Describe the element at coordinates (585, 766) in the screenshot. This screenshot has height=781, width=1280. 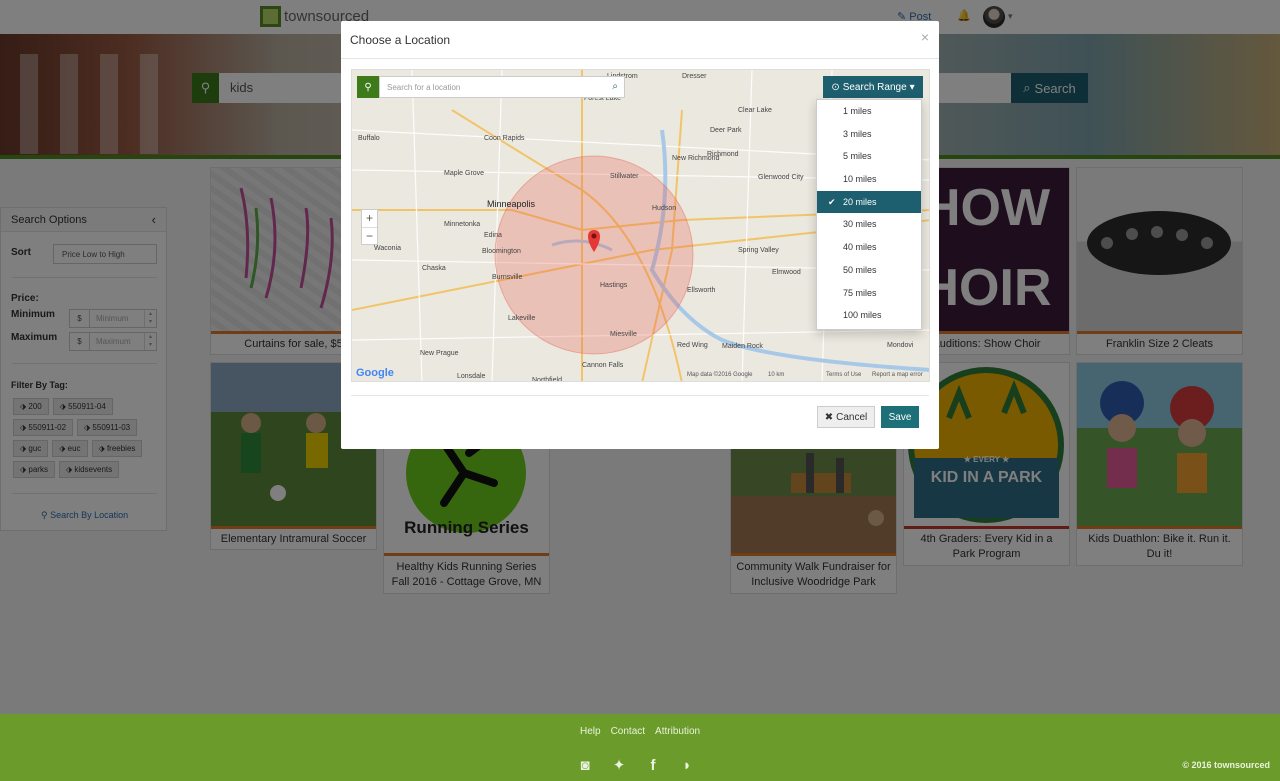
I see `instagram-icon: ◙` at that location.